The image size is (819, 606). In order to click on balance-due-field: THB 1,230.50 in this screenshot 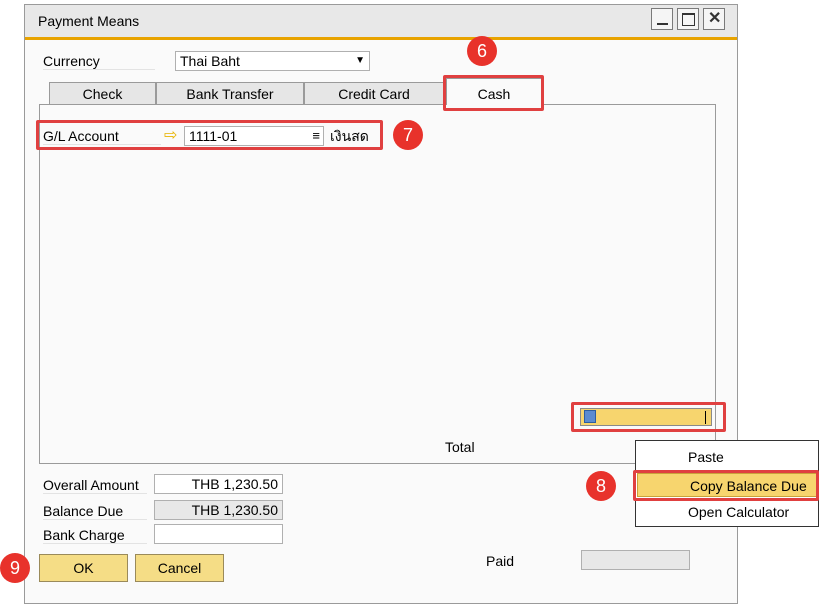, I will do `click(218, 510)`.